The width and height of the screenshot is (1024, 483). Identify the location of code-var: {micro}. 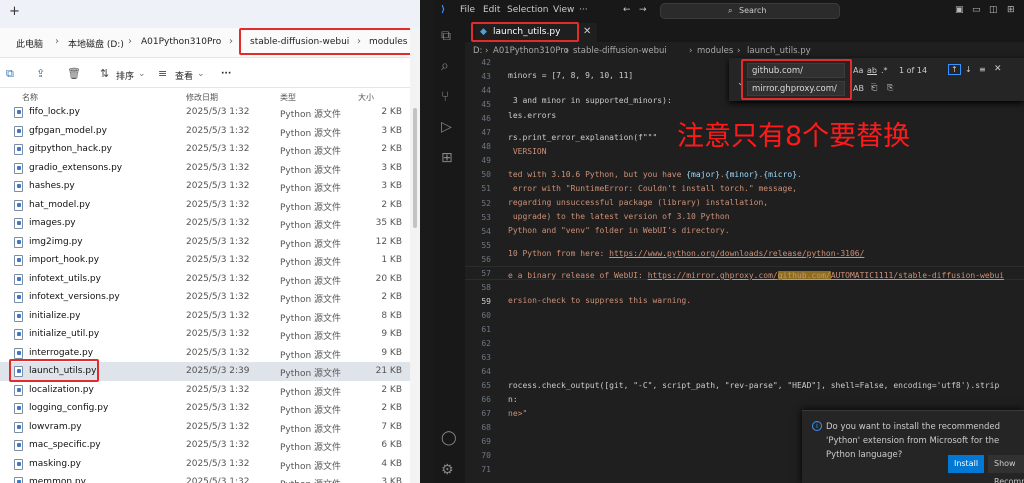
(780, 174).